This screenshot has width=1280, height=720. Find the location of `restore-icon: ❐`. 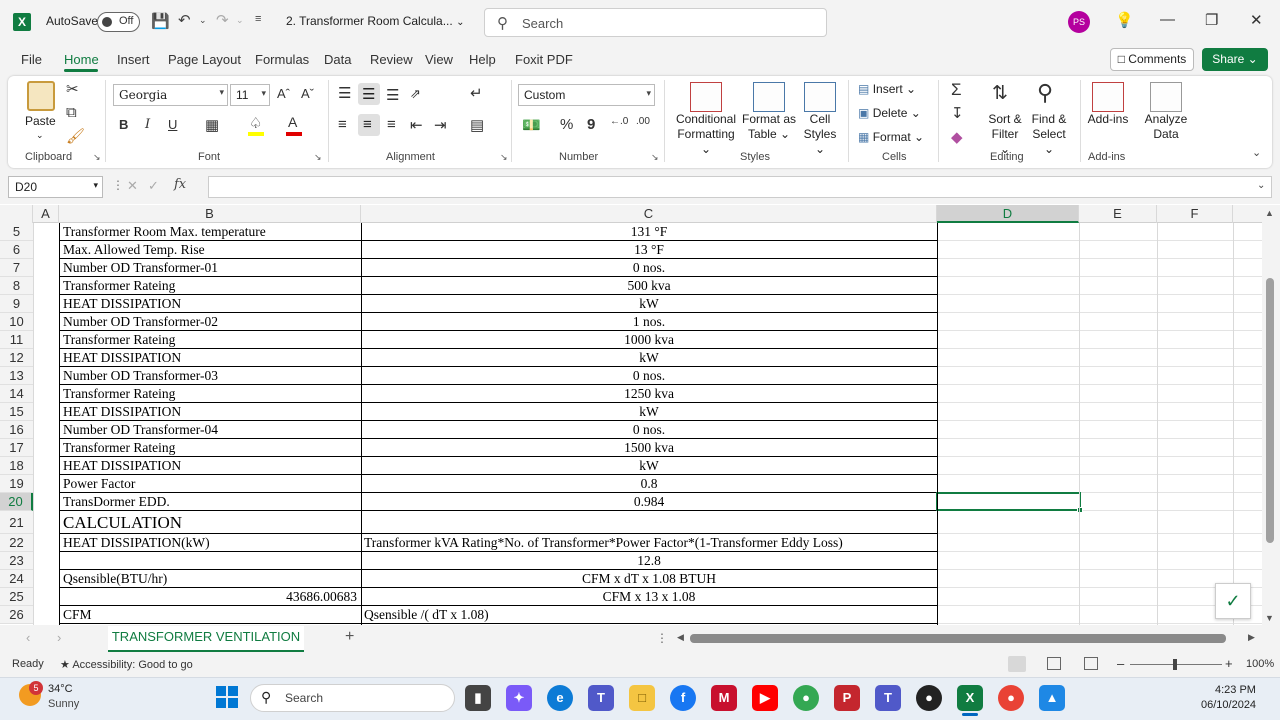

restore-icon: ❐ is located at coordinates (1211, 20).